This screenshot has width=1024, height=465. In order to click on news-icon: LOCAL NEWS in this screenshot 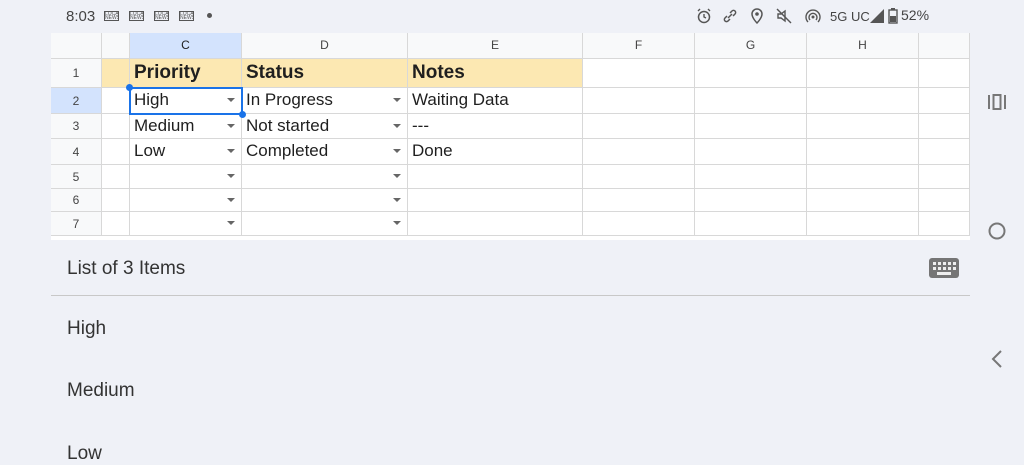, I will do `click(186, 16)`.